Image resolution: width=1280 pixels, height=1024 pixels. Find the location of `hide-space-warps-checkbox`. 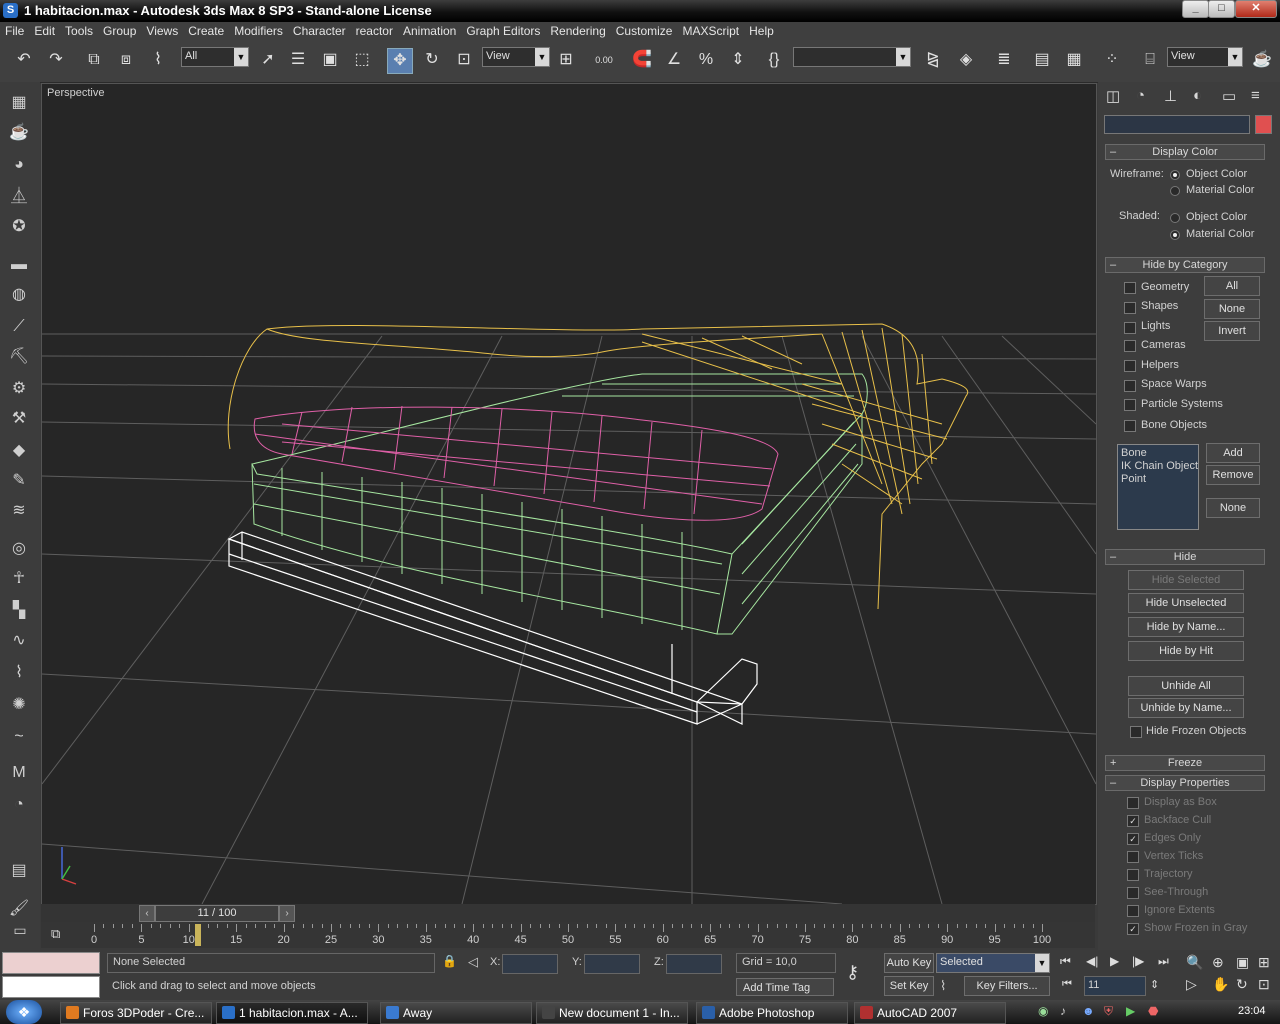

hide-space-warps-checkbox is located at coordinates (1130, 386).